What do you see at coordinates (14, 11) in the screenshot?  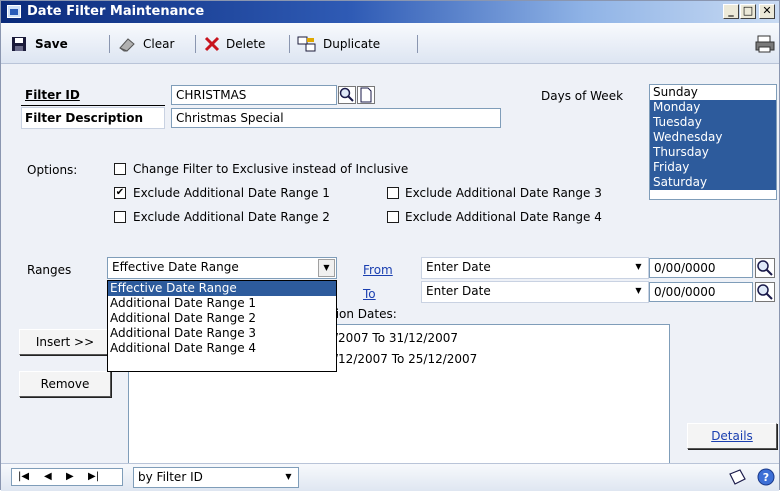 I see `app-icon` at bounding box center [14, 11].